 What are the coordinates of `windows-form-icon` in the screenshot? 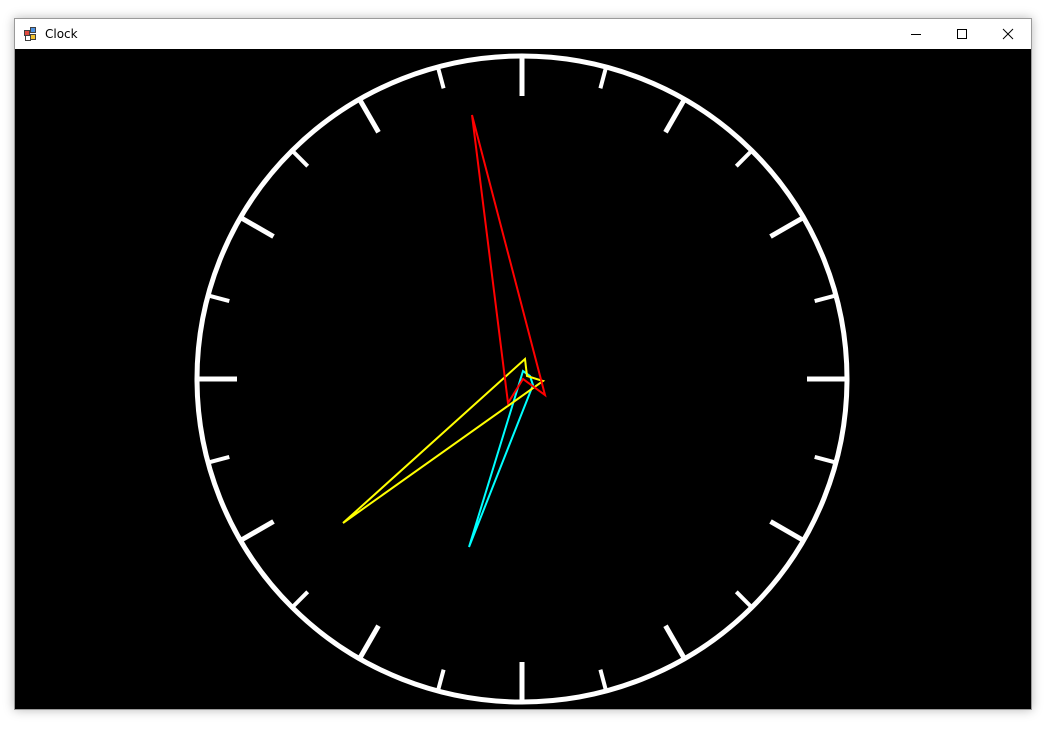 It's located at (31, 34).